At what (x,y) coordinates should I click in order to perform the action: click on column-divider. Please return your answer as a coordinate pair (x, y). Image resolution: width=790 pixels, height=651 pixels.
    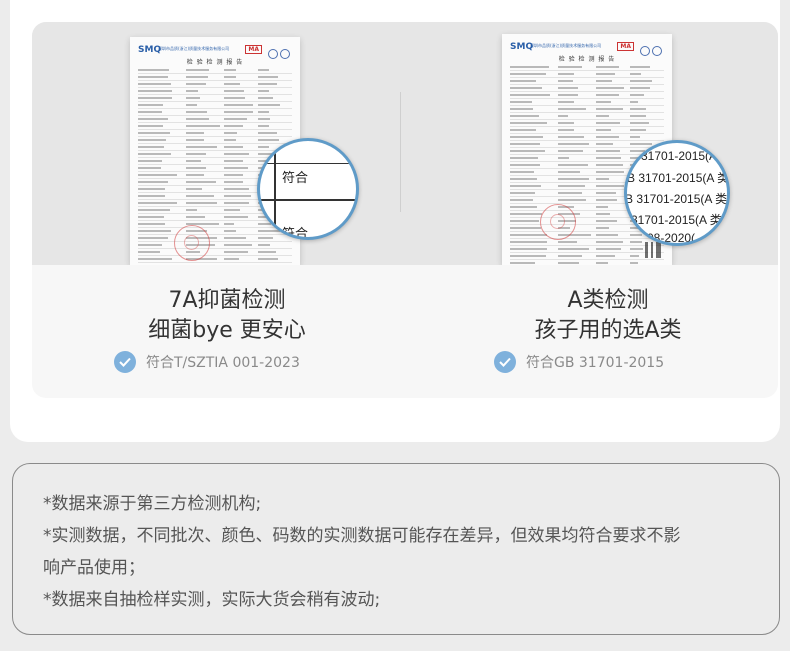
    Looking at the image, I should click on (400, 152).